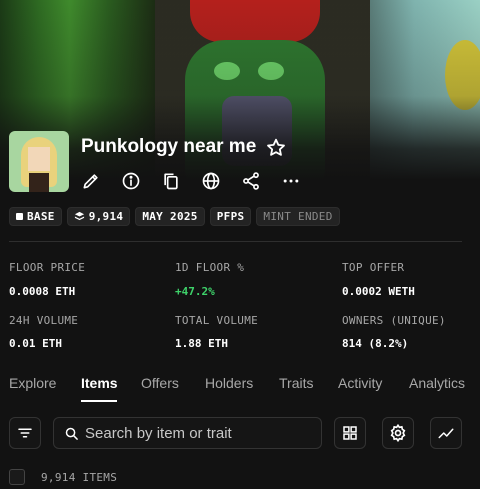 The height and width of the screenshot is (489, 480). I want to click on total-volume-label: TOTAL VOLUME, so click(217, 320).